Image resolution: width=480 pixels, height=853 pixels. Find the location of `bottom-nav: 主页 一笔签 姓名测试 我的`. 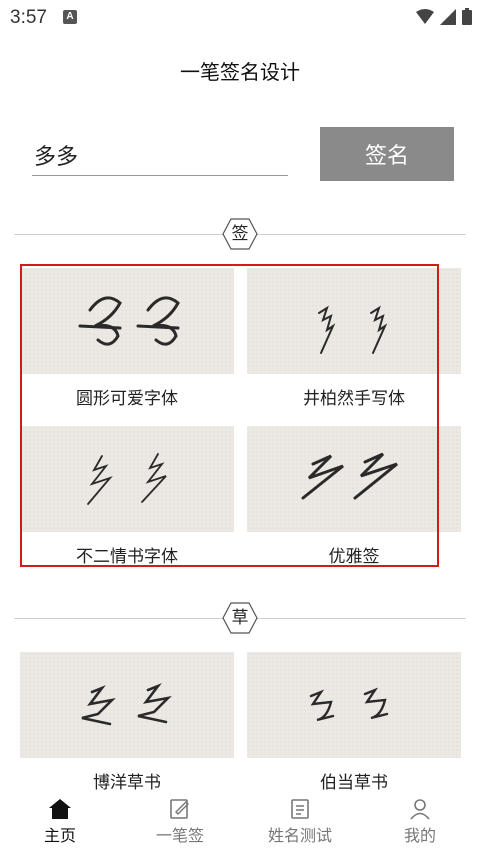

bottom-nav: 主页 一笔签 姓名测试 我的 is located at coordinates (240, 821).